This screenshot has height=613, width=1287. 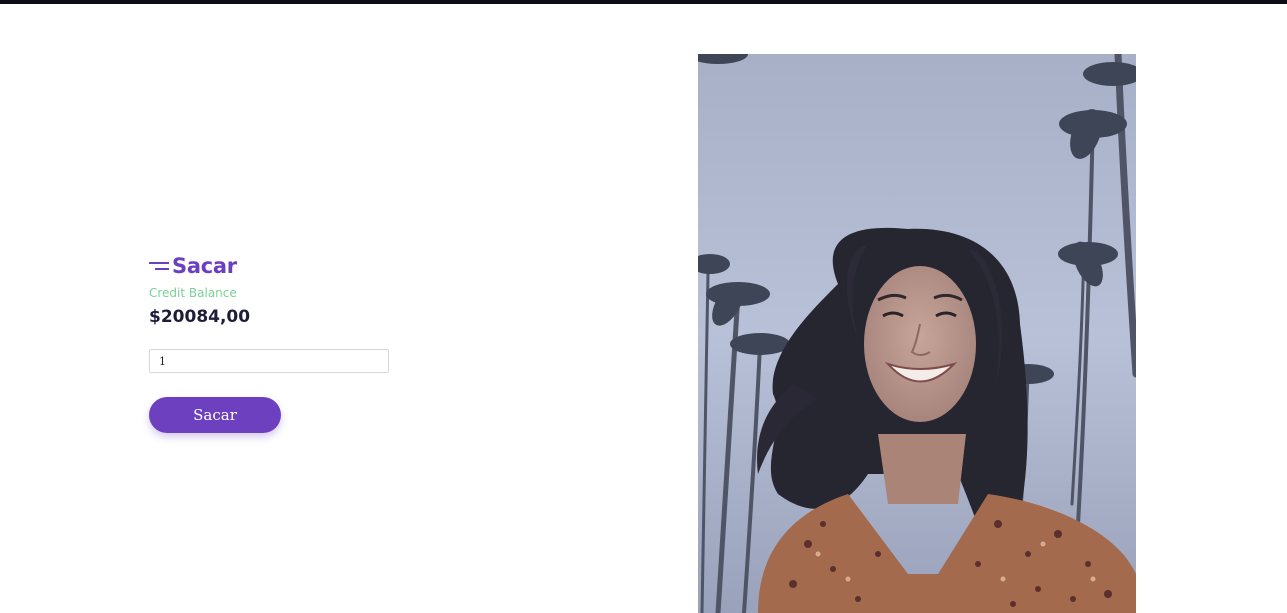 I want to click on menu-lines-icon, so click(x=160, y=266).